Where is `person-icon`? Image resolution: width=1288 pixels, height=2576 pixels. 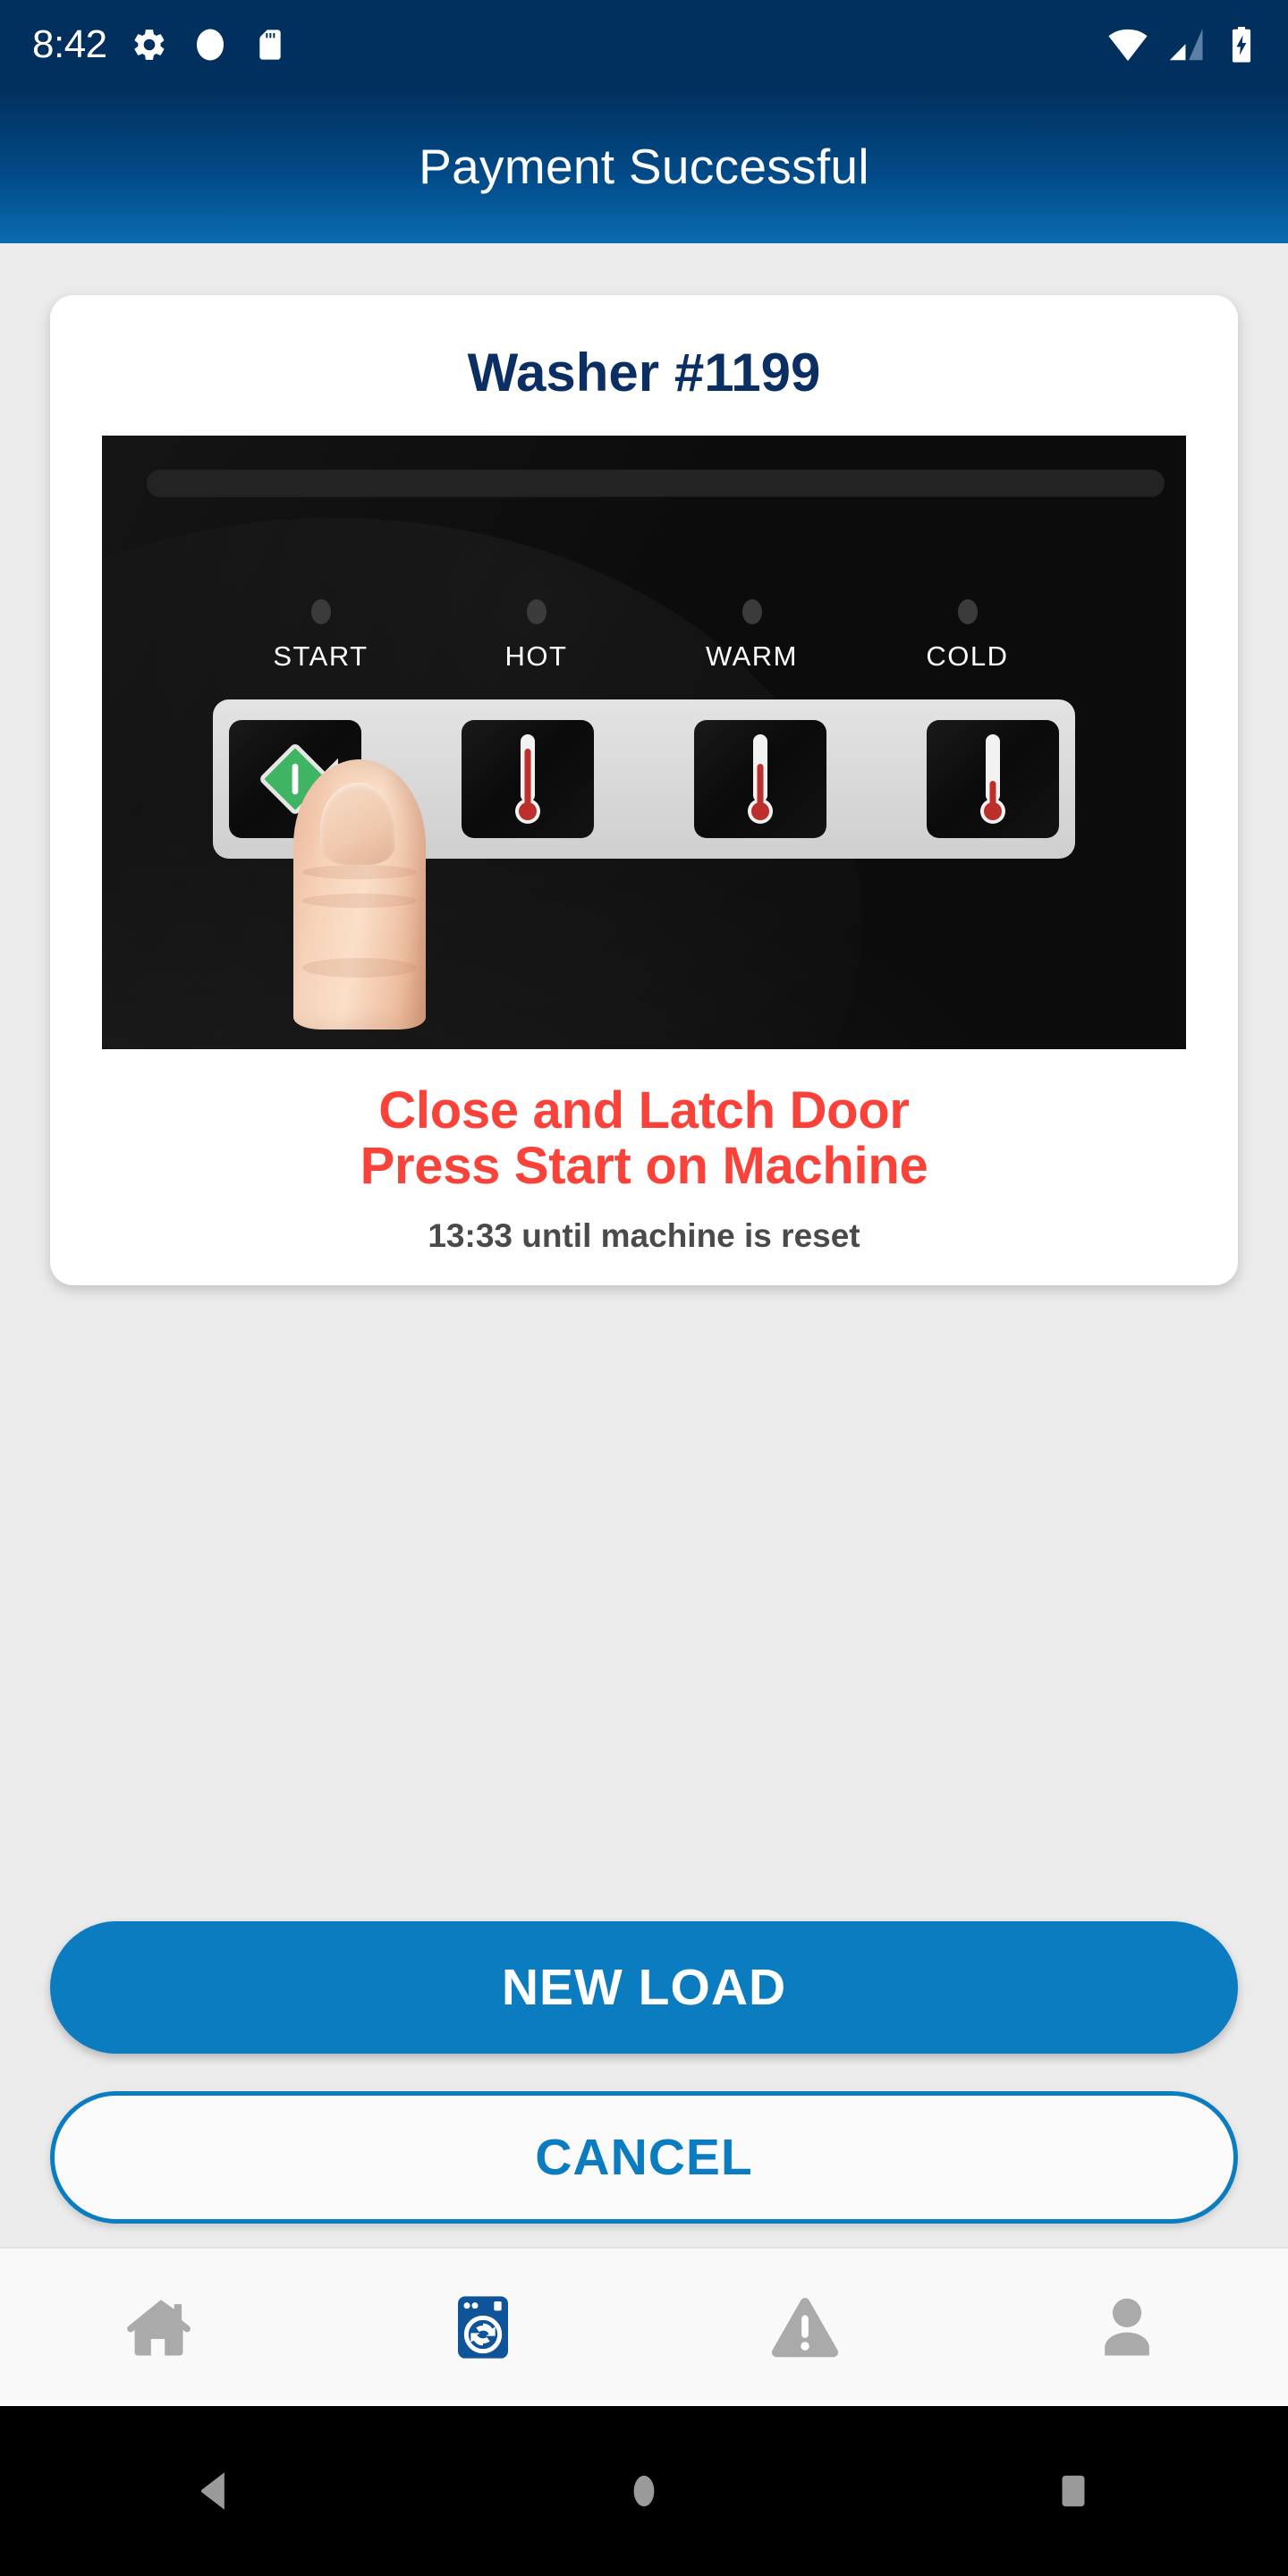 person-icon is located at coordinates (1127, 2327).